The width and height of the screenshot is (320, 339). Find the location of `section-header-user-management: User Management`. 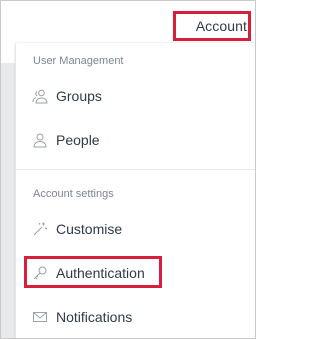

section-header-user-management: User Management is located at coordinates (78, 61).